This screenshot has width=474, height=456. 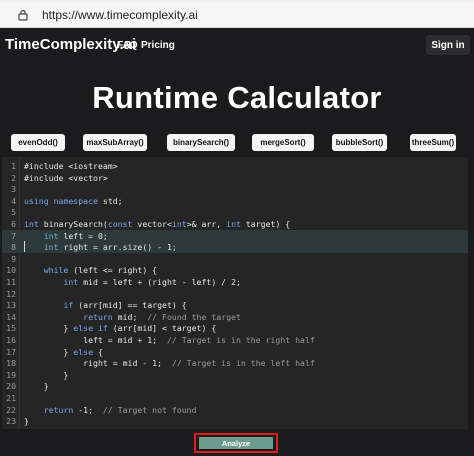 What do you see at coordinates (13, 258) in the screenshot?
I see `line-number: 9` at bounding box center [13, 258].